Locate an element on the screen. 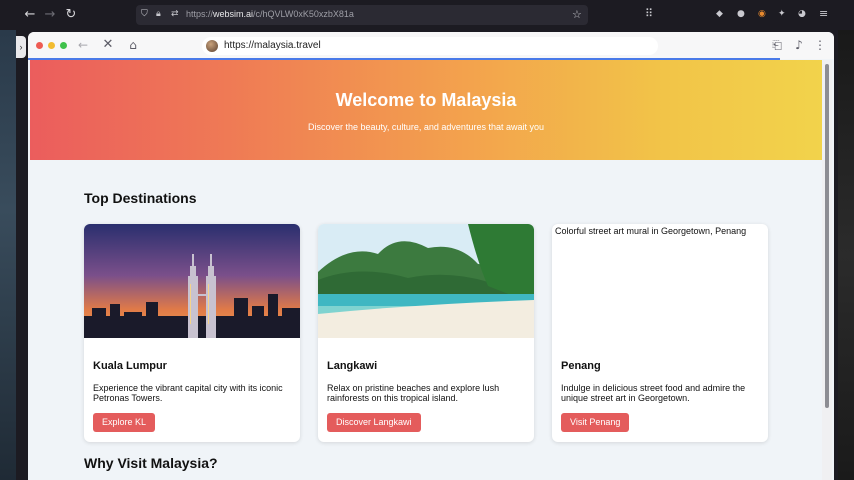  extension-icon: ◆ is located at coordinates (719, 14).